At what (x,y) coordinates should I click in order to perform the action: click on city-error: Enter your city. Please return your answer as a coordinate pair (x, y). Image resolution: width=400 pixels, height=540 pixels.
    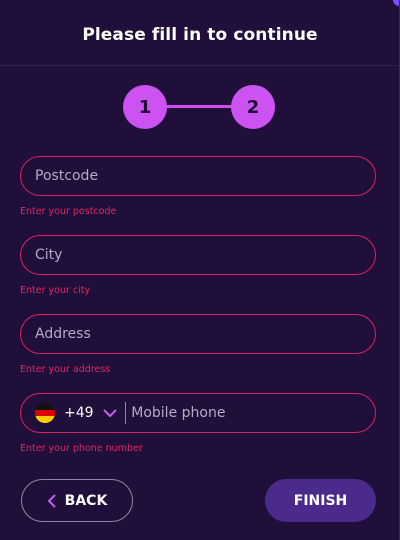
    Looking at the image, I should click on (55, 290).